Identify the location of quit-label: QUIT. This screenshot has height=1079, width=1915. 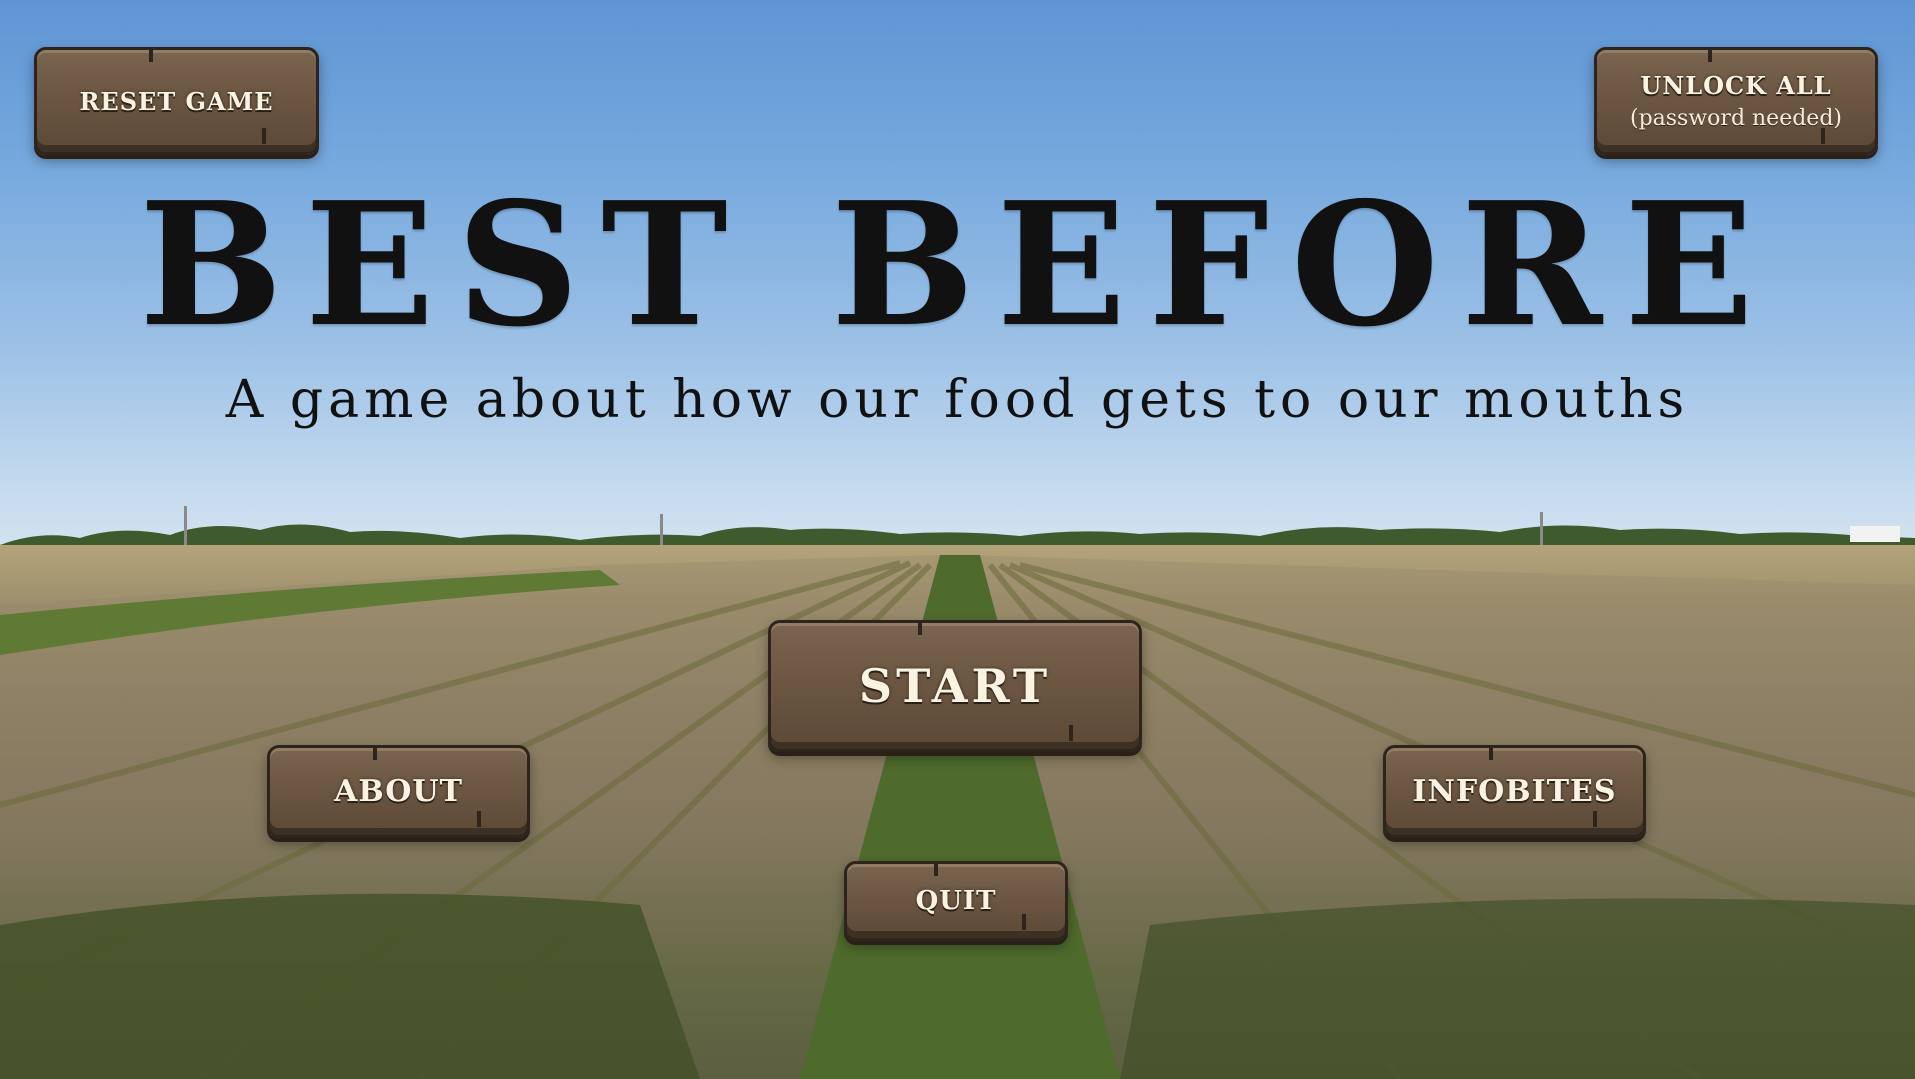
(956, 901).